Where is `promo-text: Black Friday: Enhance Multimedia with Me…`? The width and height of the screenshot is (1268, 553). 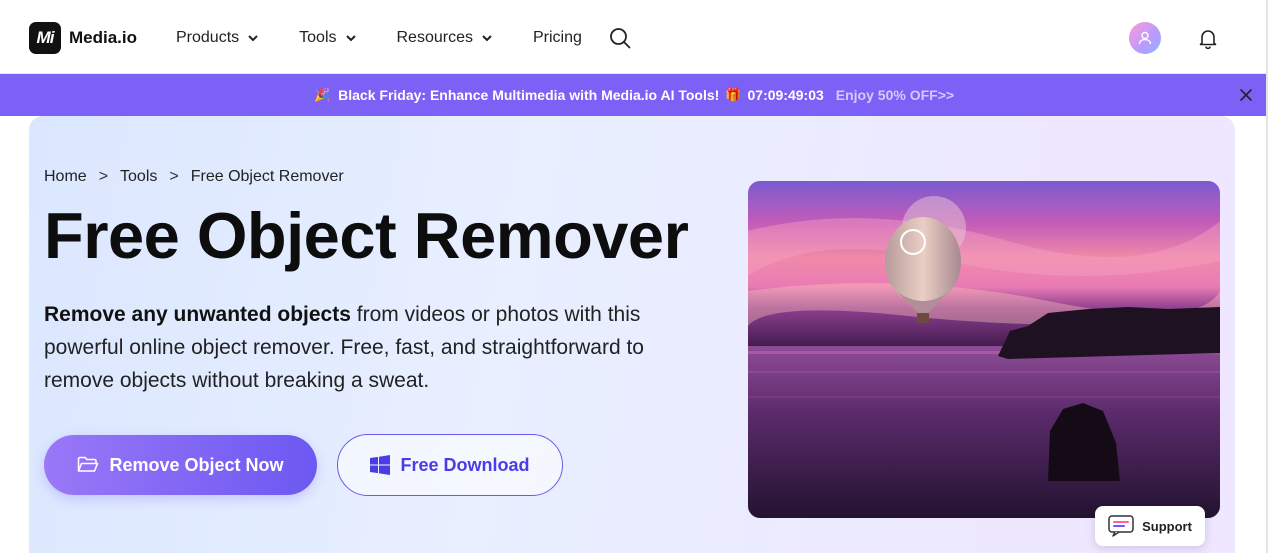 promo-text: Black Friday: Enhance Multimedia with Me… is located at coordinates (529, 95).